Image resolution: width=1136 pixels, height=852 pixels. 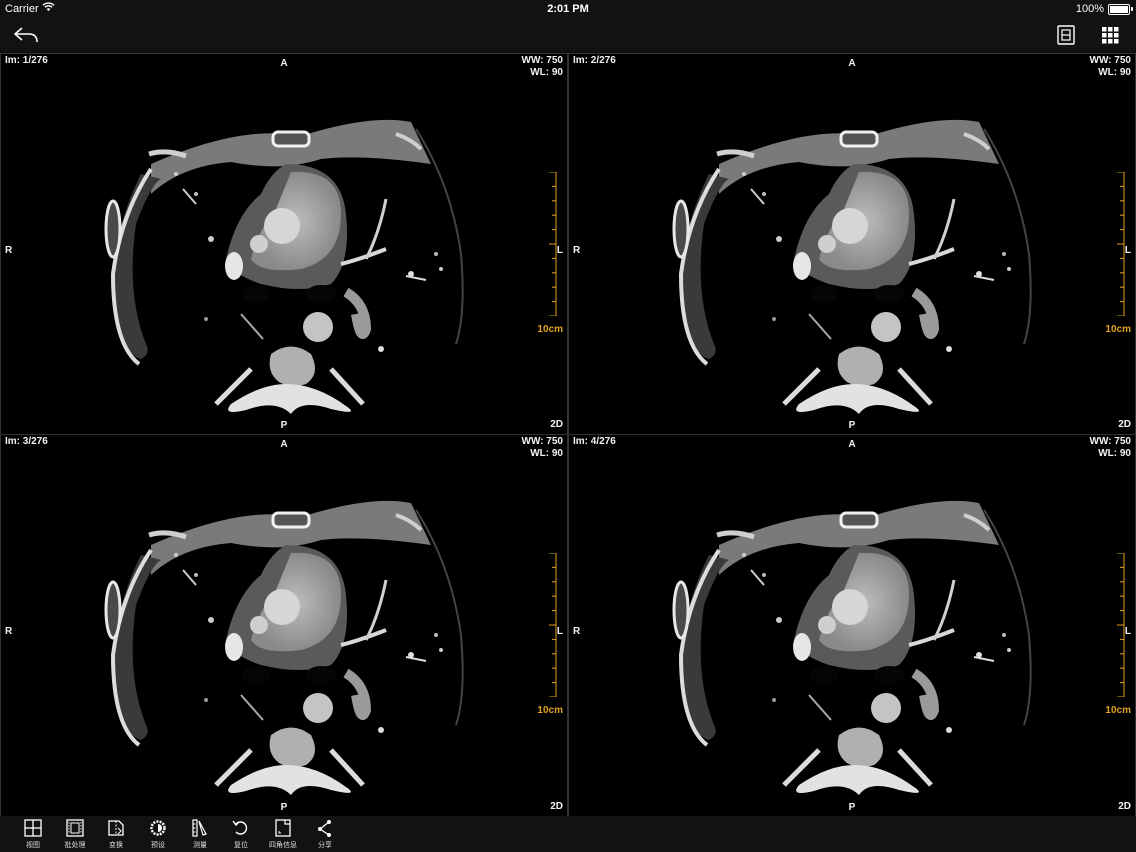 What do you see at coordinates (568, 834) in the screenshot?
I see `bottom-toolbar: 视图 批处理 变换 预设 测量 复位 四角信息 分享` at bounding box center [568, 834].